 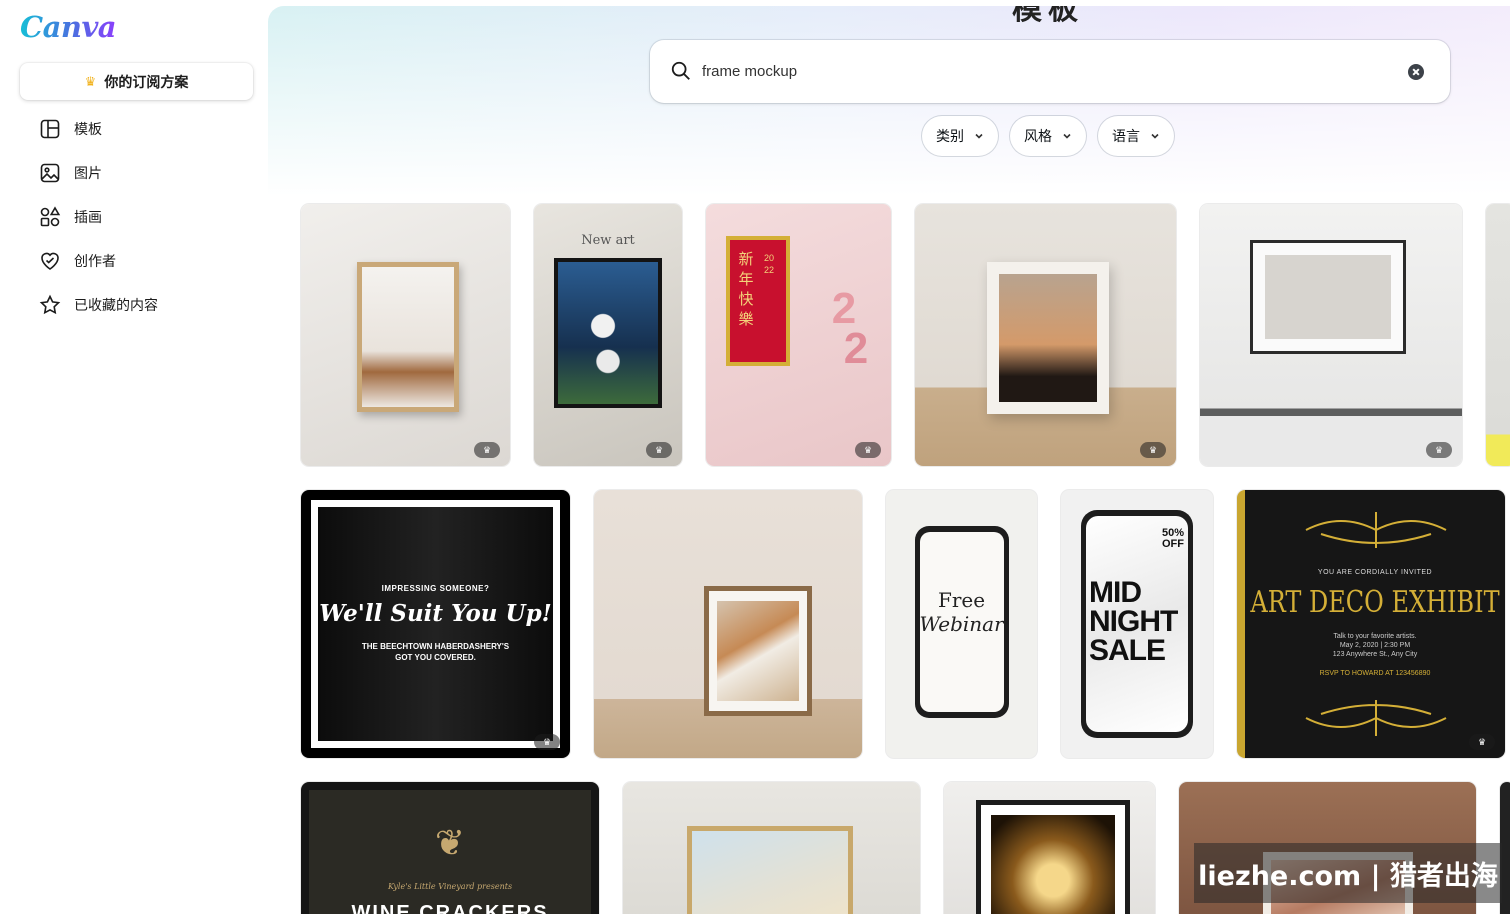 I want to click on template-text: IMPRESSING SOMEONE?, so click(x=435, y=588).